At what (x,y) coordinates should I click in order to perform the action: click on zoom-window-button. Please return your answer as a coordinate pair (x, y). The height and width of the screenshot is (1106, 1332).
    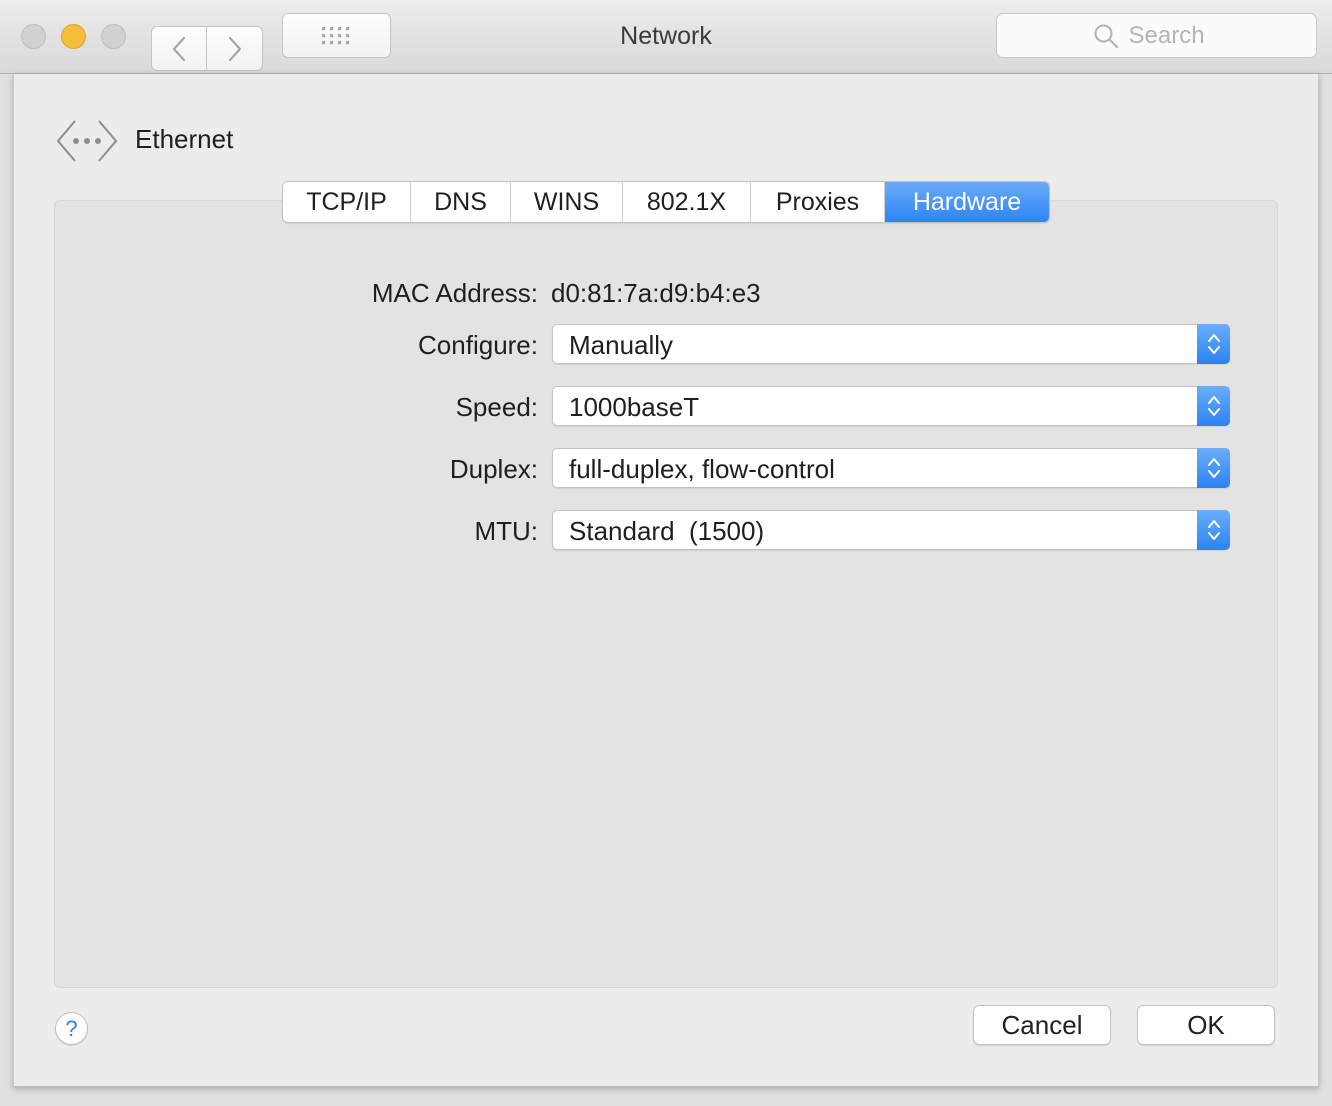
    Looking at the image, I should click on (113, 36).